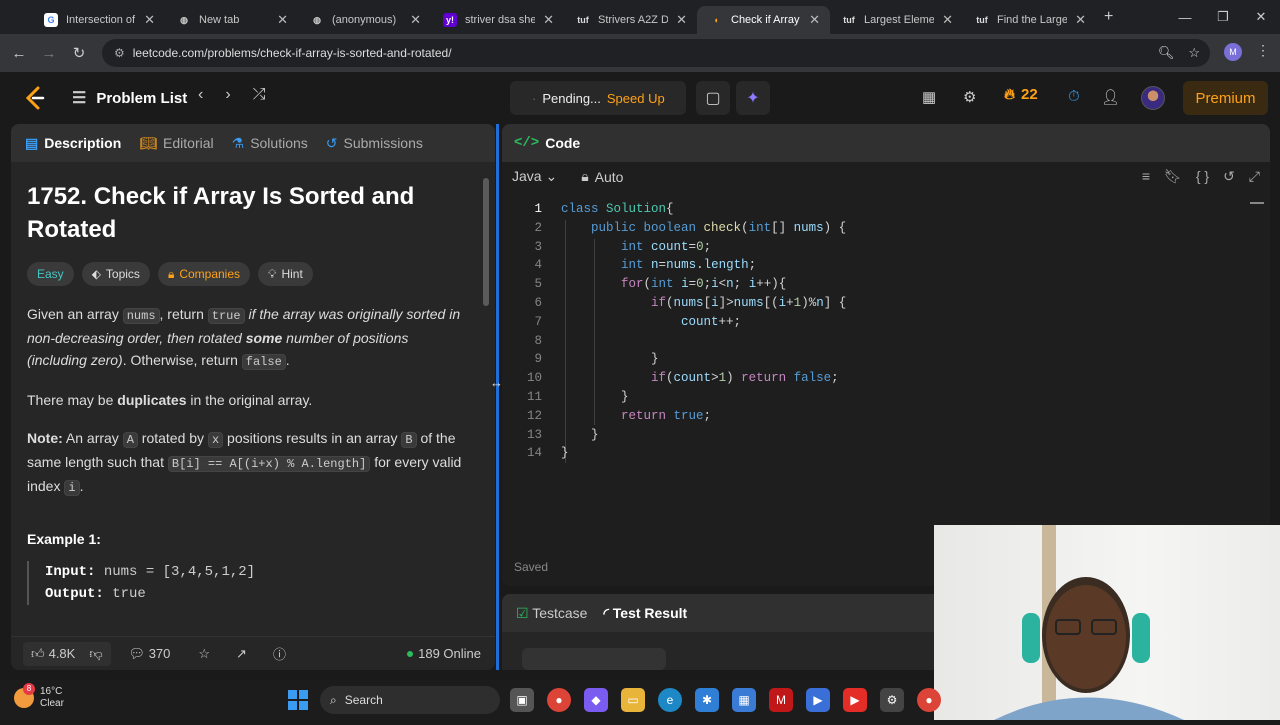 The height and width of the screenshot is (725, 1280). What do you see at coordinates (204, 274) in the screenshot?
I see `companies-pill: 🔒︎ Companies` at bounding box center [204, 274].